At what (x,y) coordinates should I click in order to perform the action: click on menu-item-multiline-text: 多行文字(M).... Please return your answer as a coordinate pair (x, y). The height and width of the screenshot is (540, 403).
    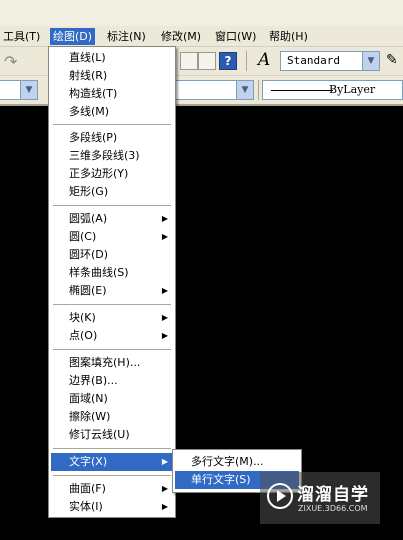
    Looking at the image, I should click on (237, 462).